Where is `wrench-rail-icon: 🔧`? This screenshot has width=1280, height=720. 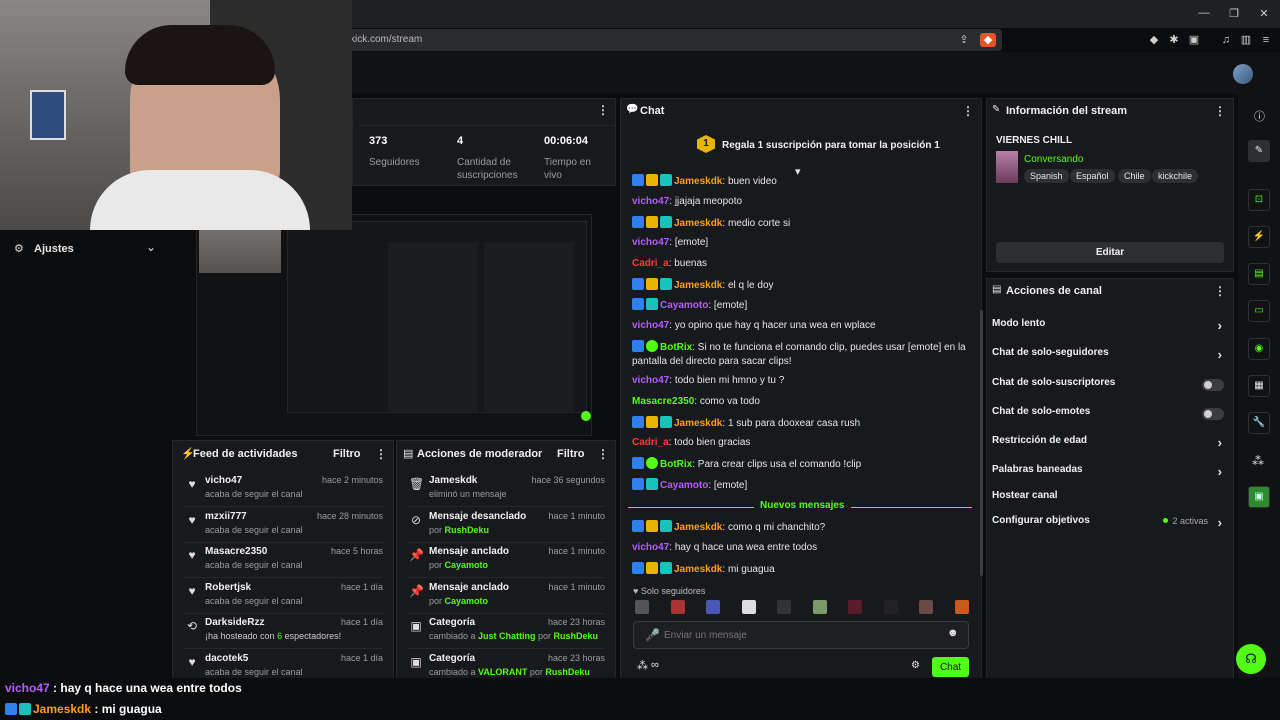 wrench-rail-icon: 🔧 is located at coordinates (1259, 423).